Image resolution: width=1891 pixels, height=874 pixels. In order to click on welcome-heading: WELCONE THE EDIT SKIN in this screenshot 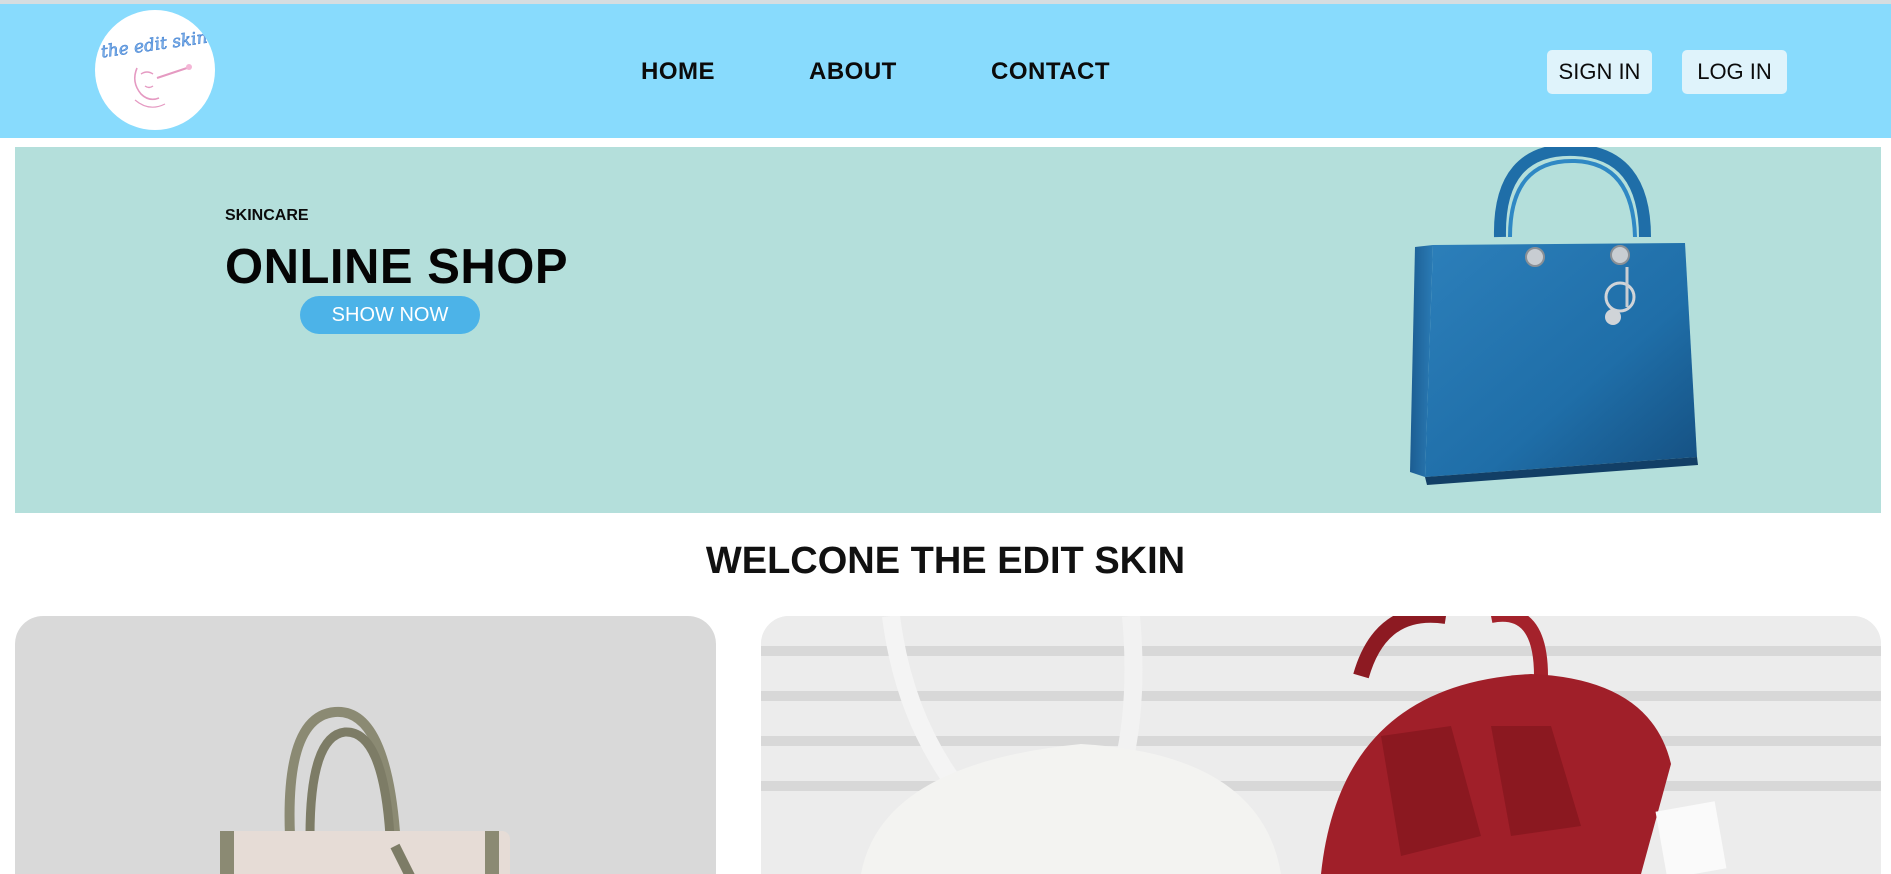, I will do `click(945, 561)`.